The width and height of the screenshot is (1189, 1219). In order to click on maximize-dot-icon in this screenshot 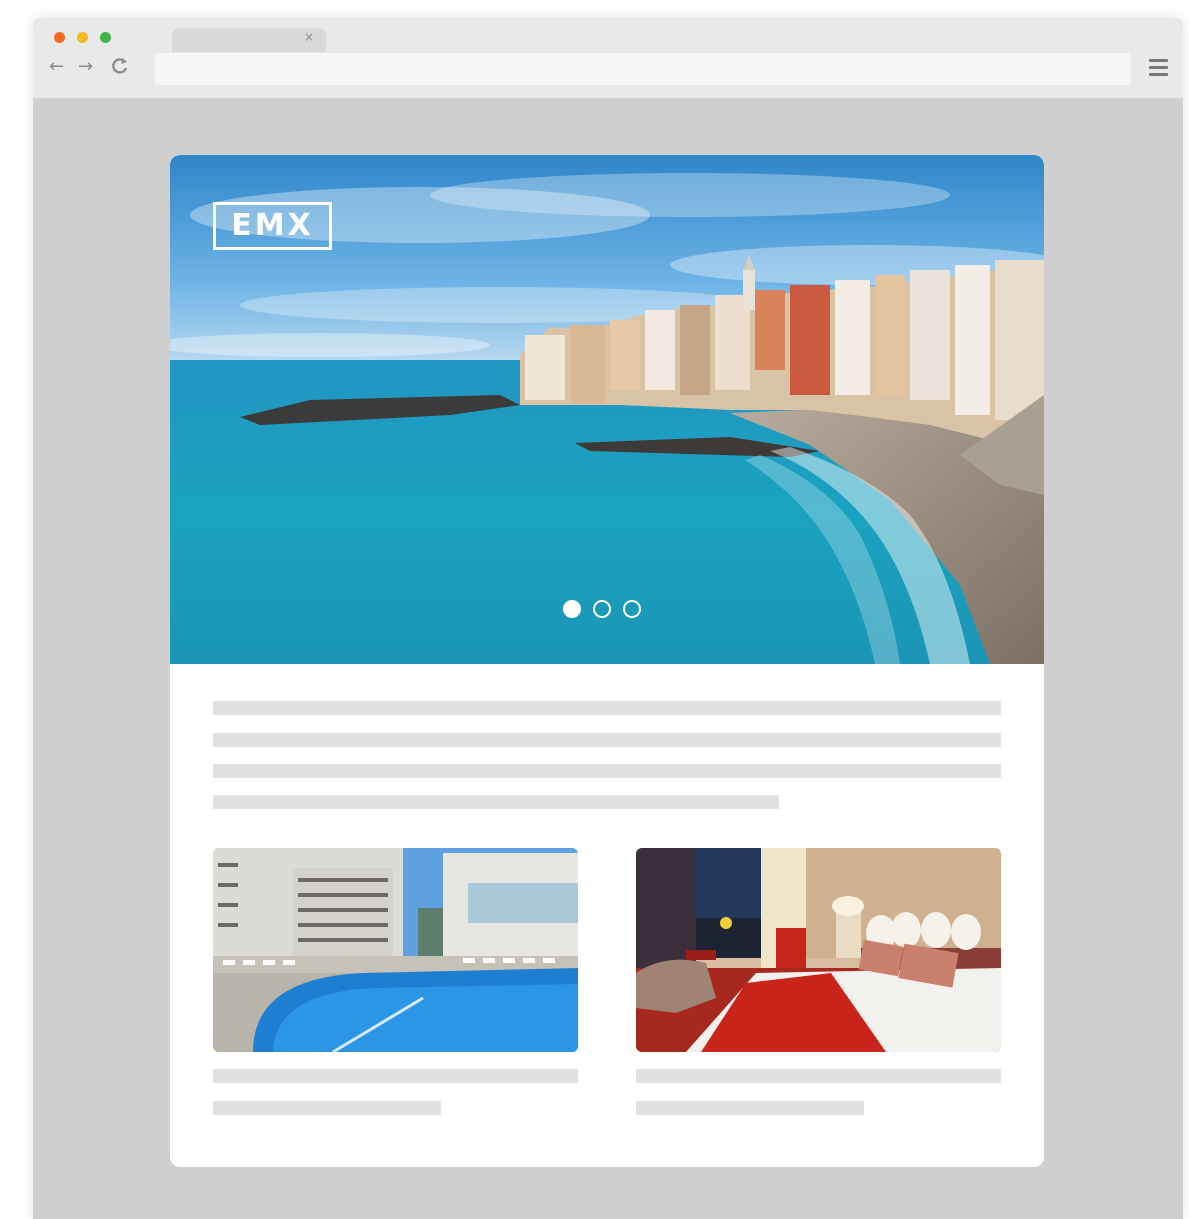, I will do `click(105, 37)`.